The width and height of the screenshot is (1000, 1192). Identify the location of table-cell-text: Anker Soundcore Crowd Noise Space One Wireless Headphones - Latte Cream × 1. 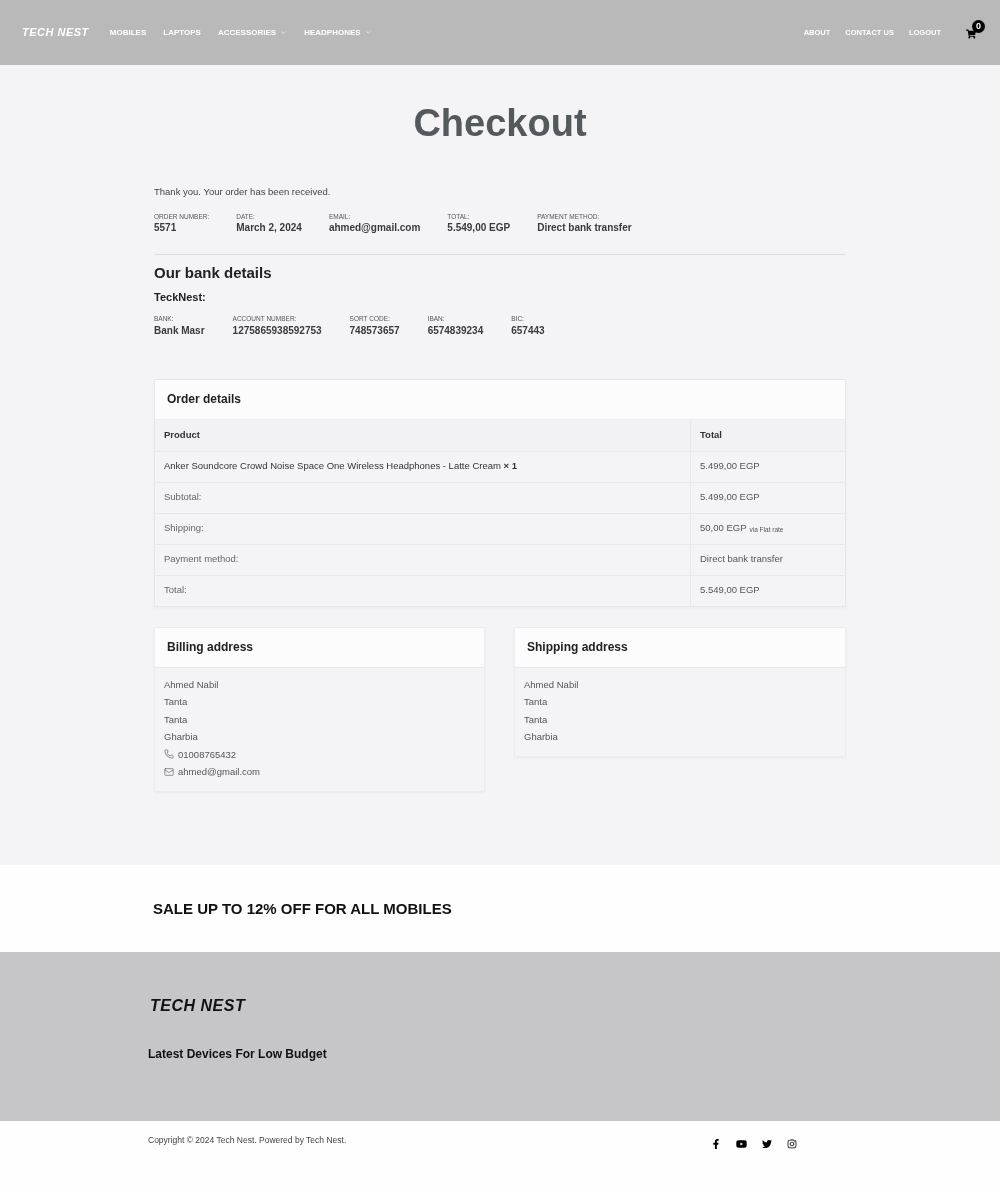
(340, 466).